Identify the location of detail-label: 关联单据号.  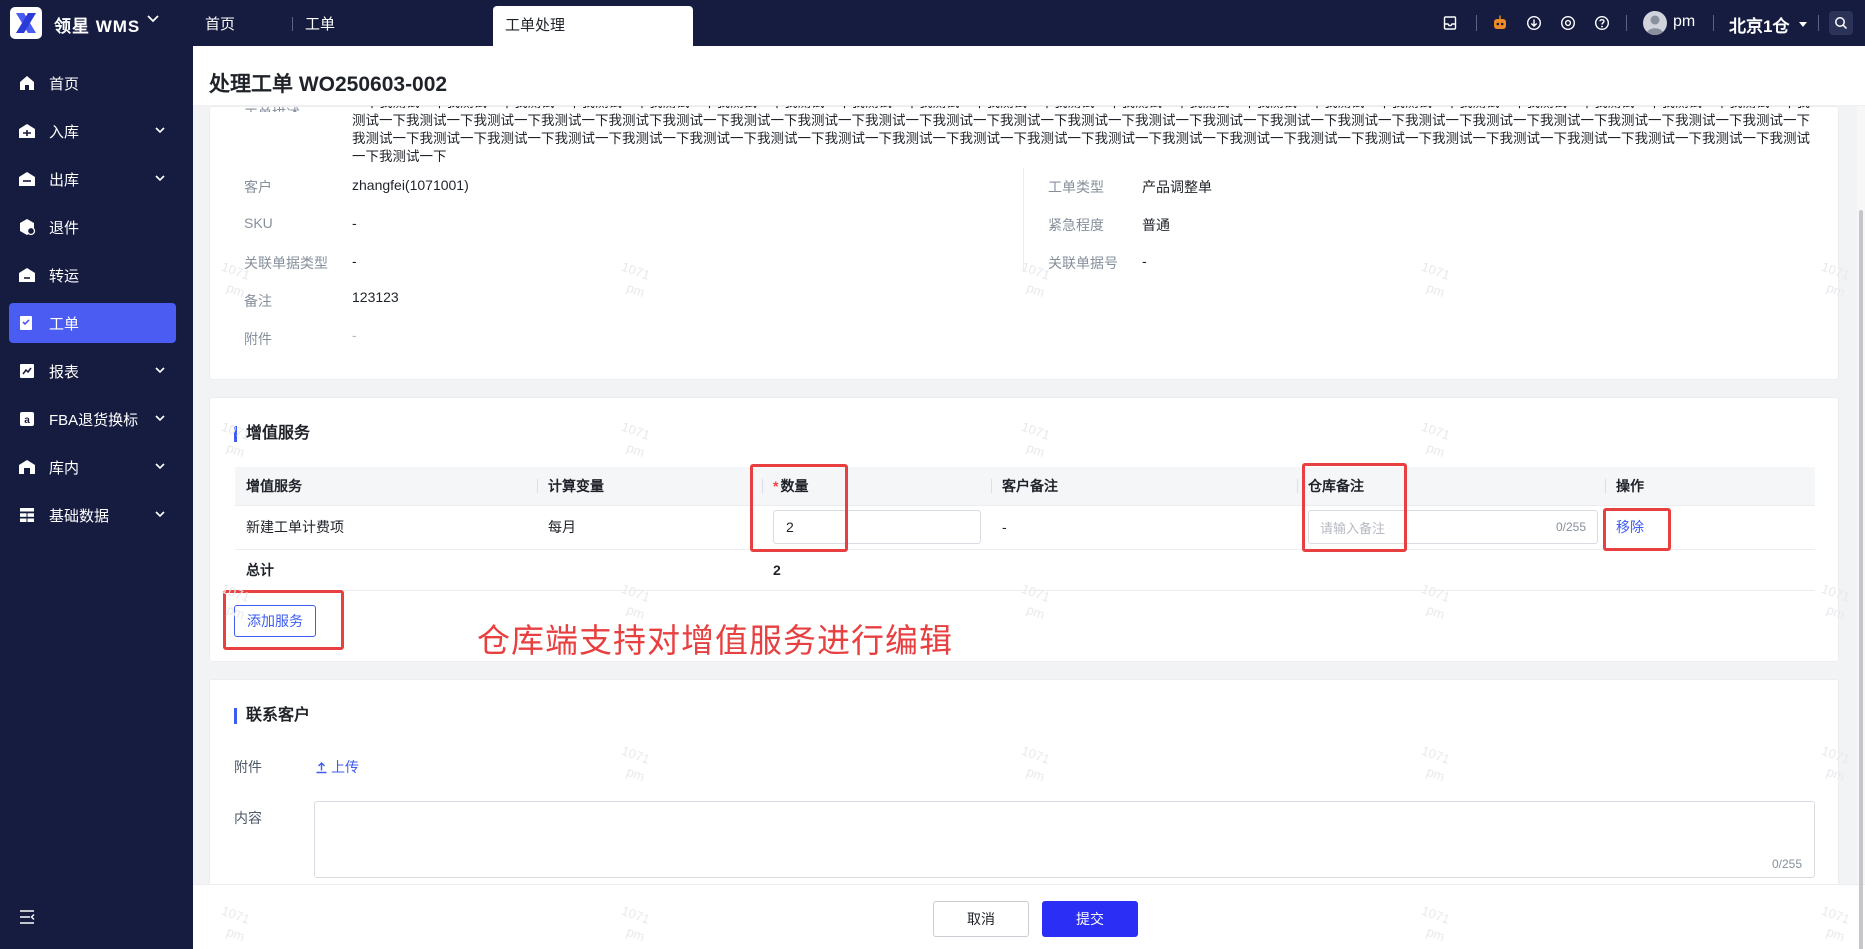
(1083, 263).